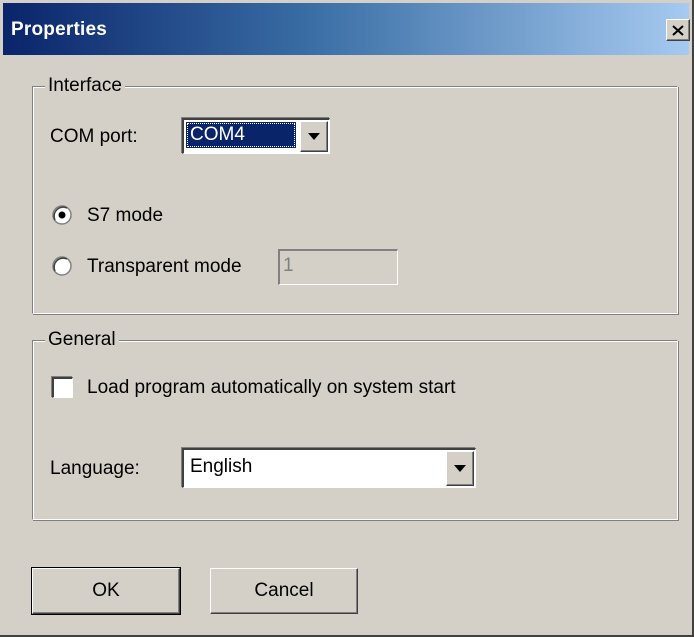 The image size is (694, 637). I want to click on close-icon, so click(678, 30).